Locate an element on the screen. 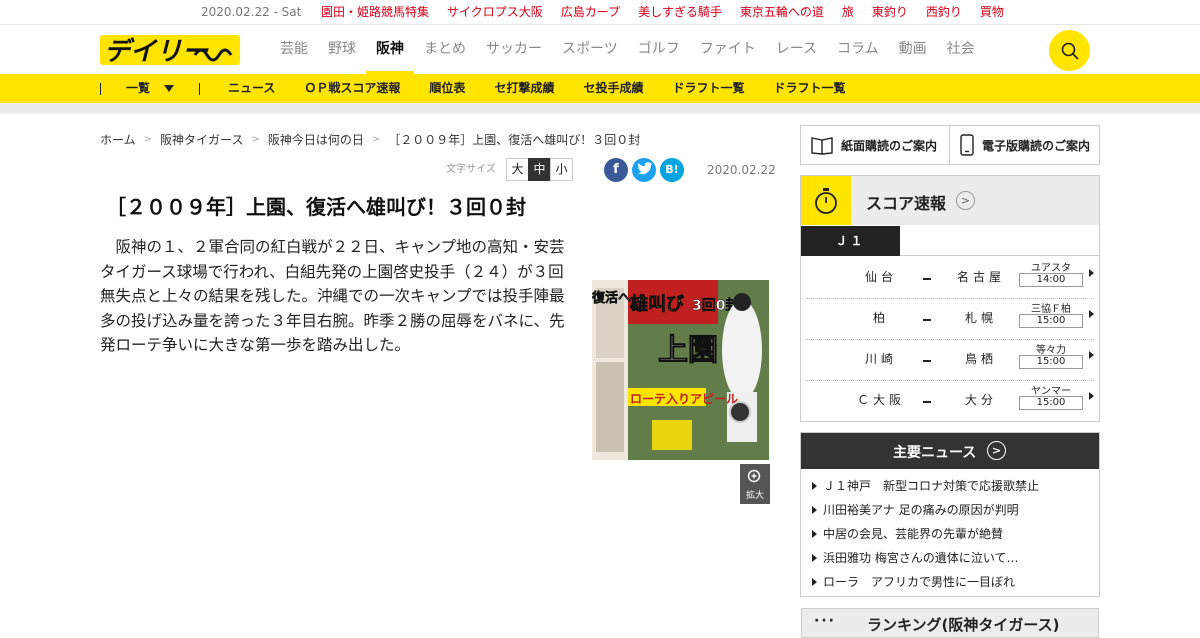 This screenshot has width=1200, height=638. photo-headline-text: 復活へ is located at coordinates (611, 298).